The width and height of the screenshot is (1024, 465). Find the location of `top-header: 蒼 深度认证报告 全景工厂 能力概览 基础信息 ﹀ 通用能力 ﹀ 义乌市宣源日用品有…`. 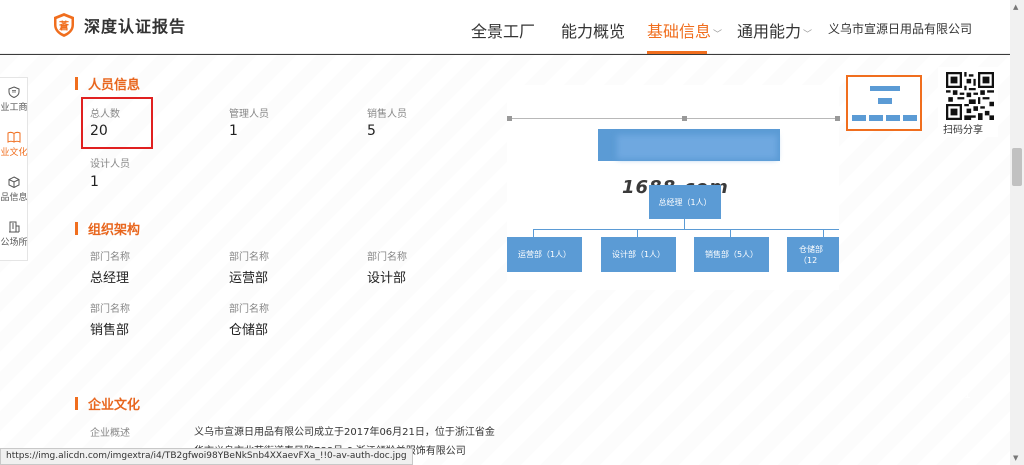

top-header: 蒼 深度认证报告 全景工厂 能力概览 基础信息 ﹀ 通用能力 ﹀ 义乌市宣源日用品有… is located at coordinates (505, 27).